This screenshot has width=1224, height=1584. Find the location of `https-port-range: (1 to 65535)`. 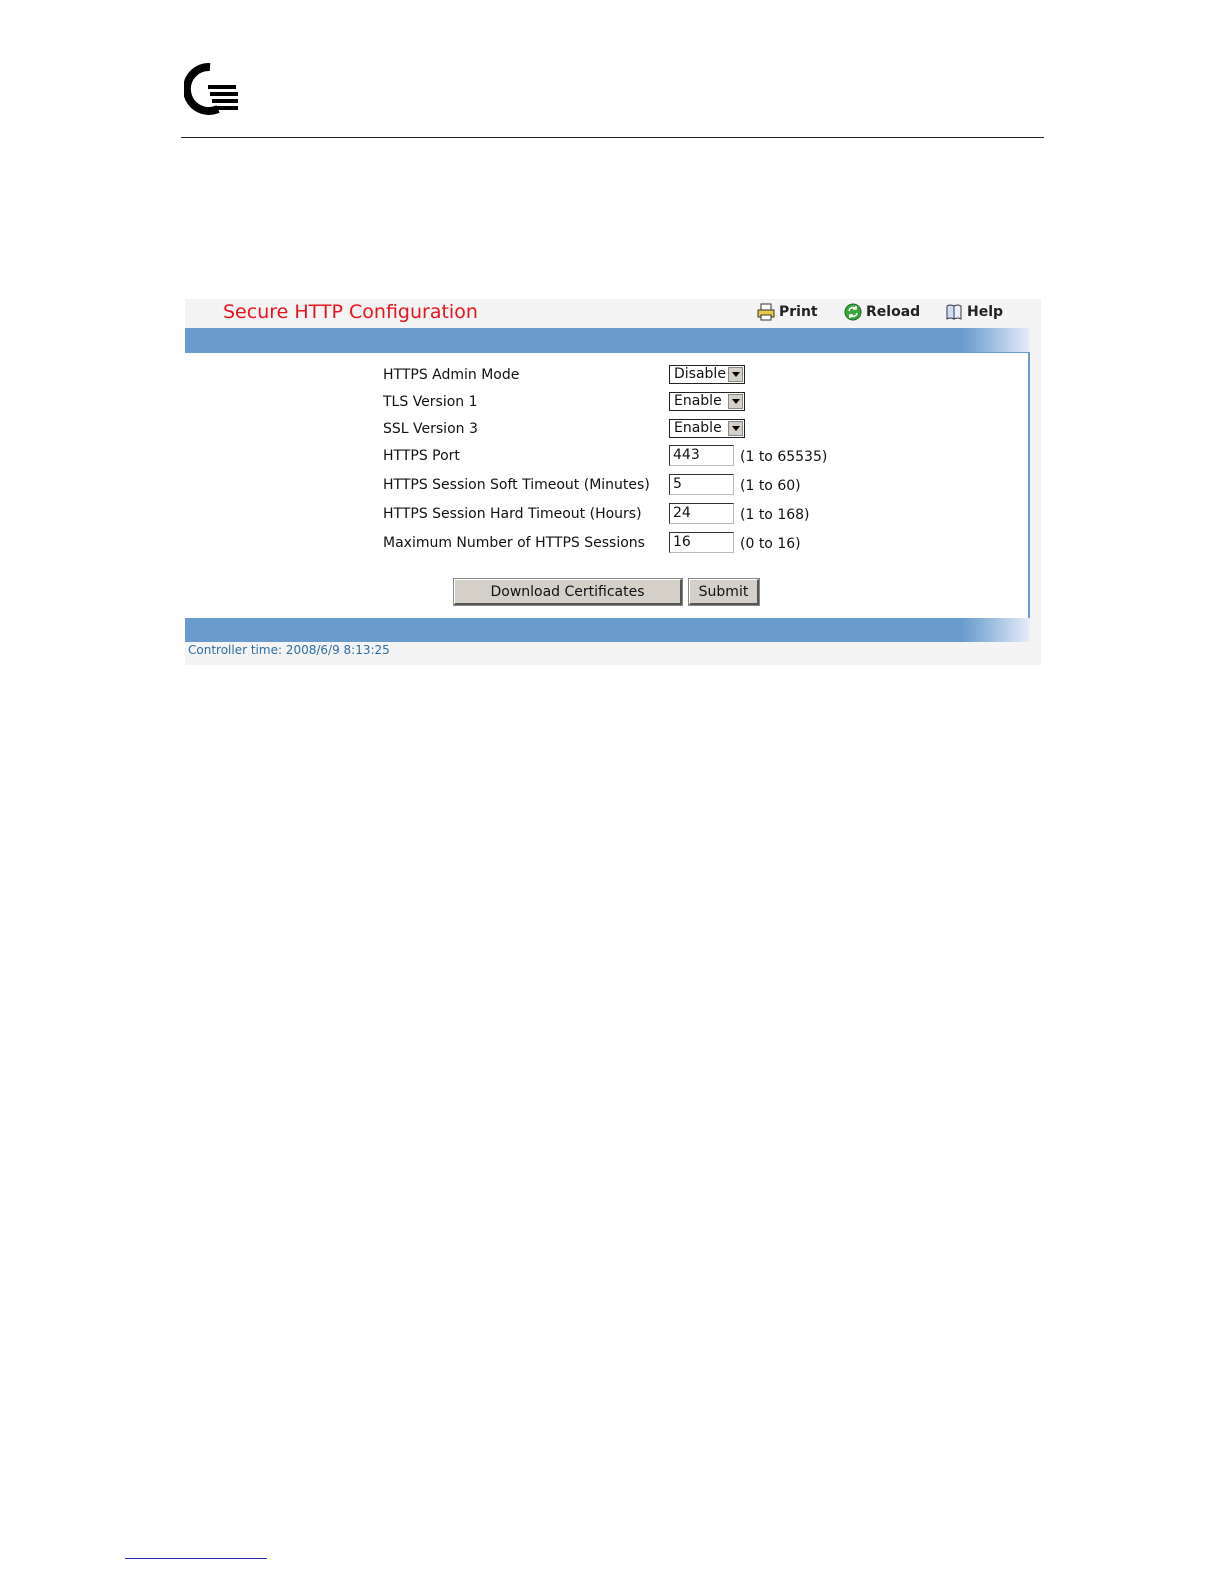

https-port-range: (1 to 65535) is located at coordinates (784, 457).